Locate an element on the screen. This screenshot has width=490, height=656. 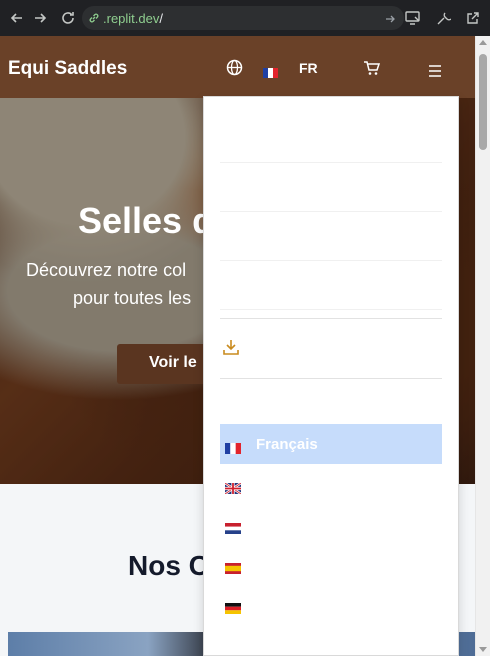
page-scrollbar is located at coordinates (482, 346).